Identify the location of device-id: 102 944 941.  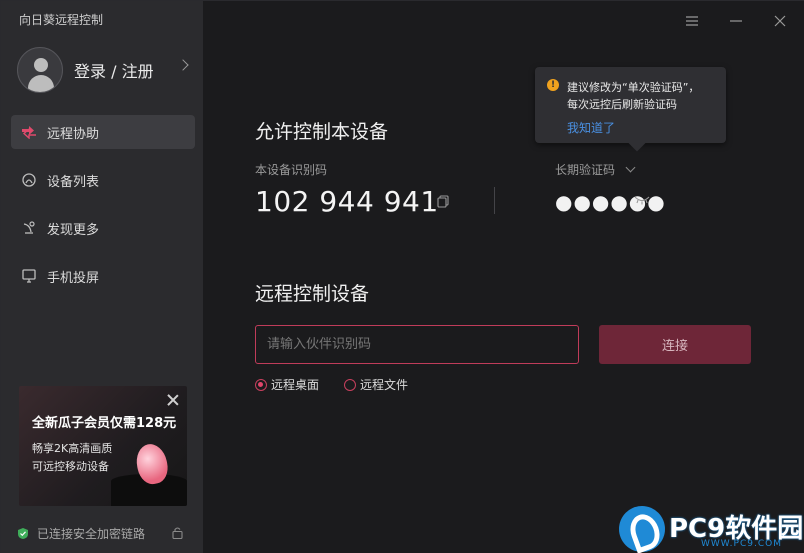
(347, 201).